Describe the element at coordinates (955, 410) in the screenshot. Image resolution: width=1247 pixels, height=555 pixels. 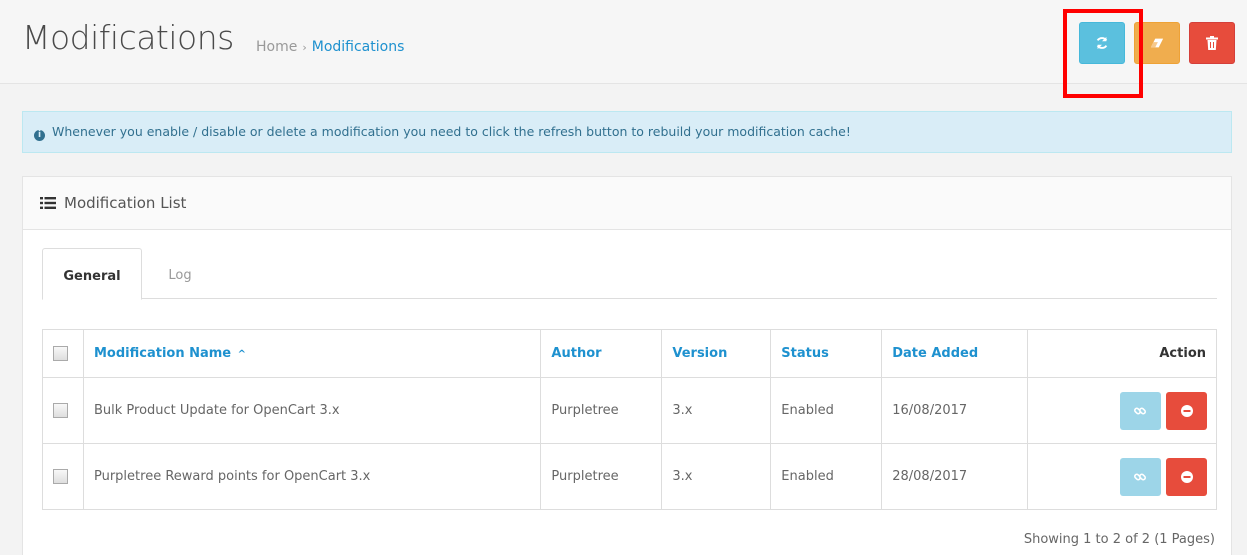
I see `cell-date-added: 16/08/2017` at that location.